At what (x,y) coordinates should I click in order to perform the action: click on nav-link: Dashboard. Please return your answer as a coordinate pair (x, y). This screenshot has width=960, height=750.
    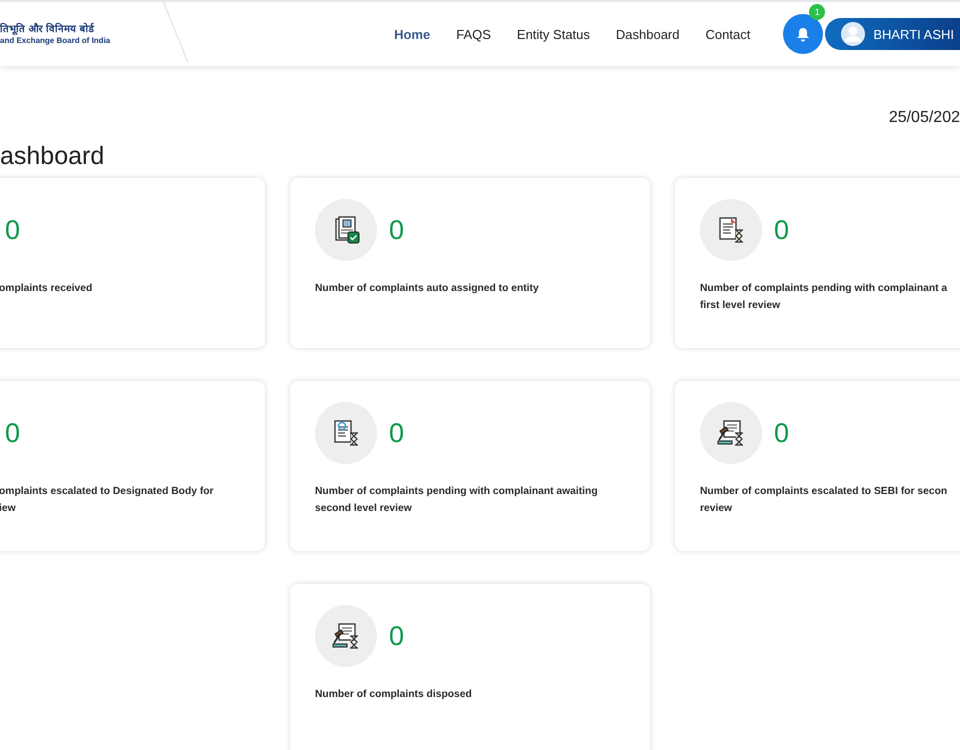
    Looking at the image, I should click on (647, 34).